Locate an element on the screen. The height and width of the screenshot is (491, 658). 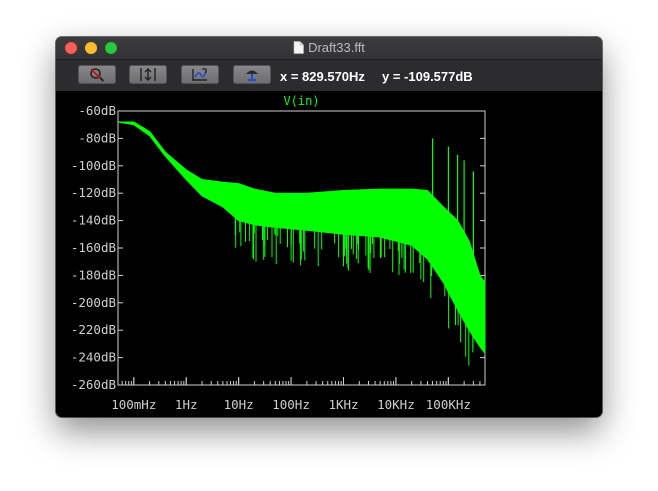
y-tick-label: -60dB is located at coordinates (97, 110).